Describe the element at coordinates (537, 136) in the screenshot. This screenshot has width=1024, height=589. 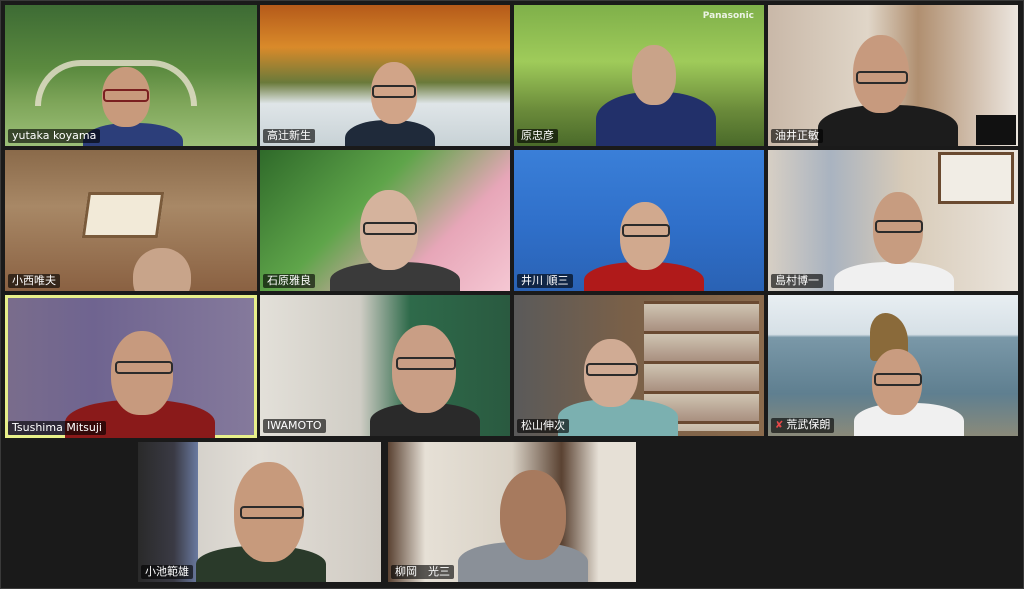
I see `participant-name-label: 原忠彦` at that location.